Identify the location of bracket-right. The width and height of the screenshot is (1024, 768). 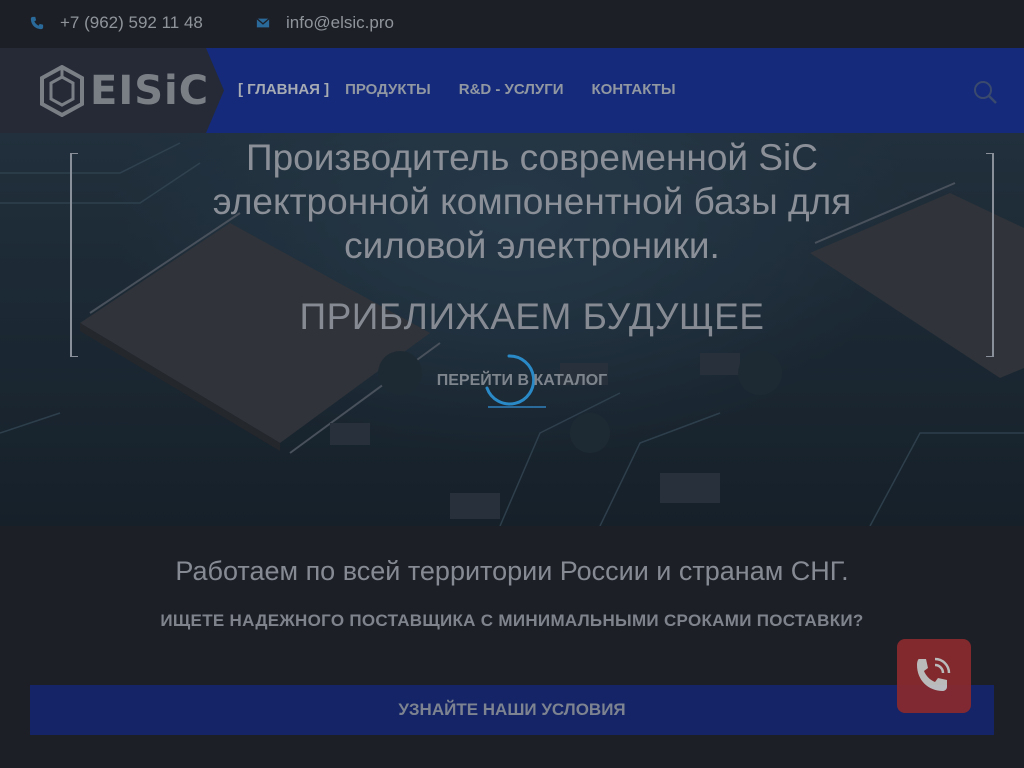
(990, 255).